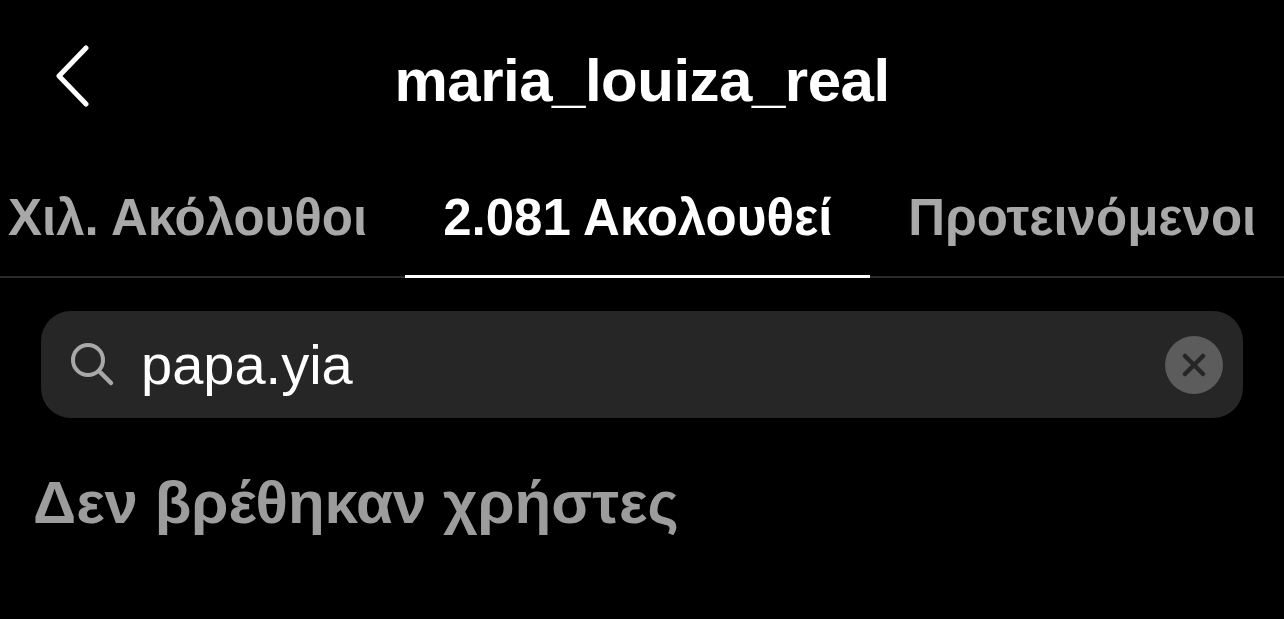 Image resolution: width=1284 pixels, height=619 pixels. What do you see at coordinates (1194, 365) in the screenshot?
I see `close-icon` at bounding box center [1194, 365].